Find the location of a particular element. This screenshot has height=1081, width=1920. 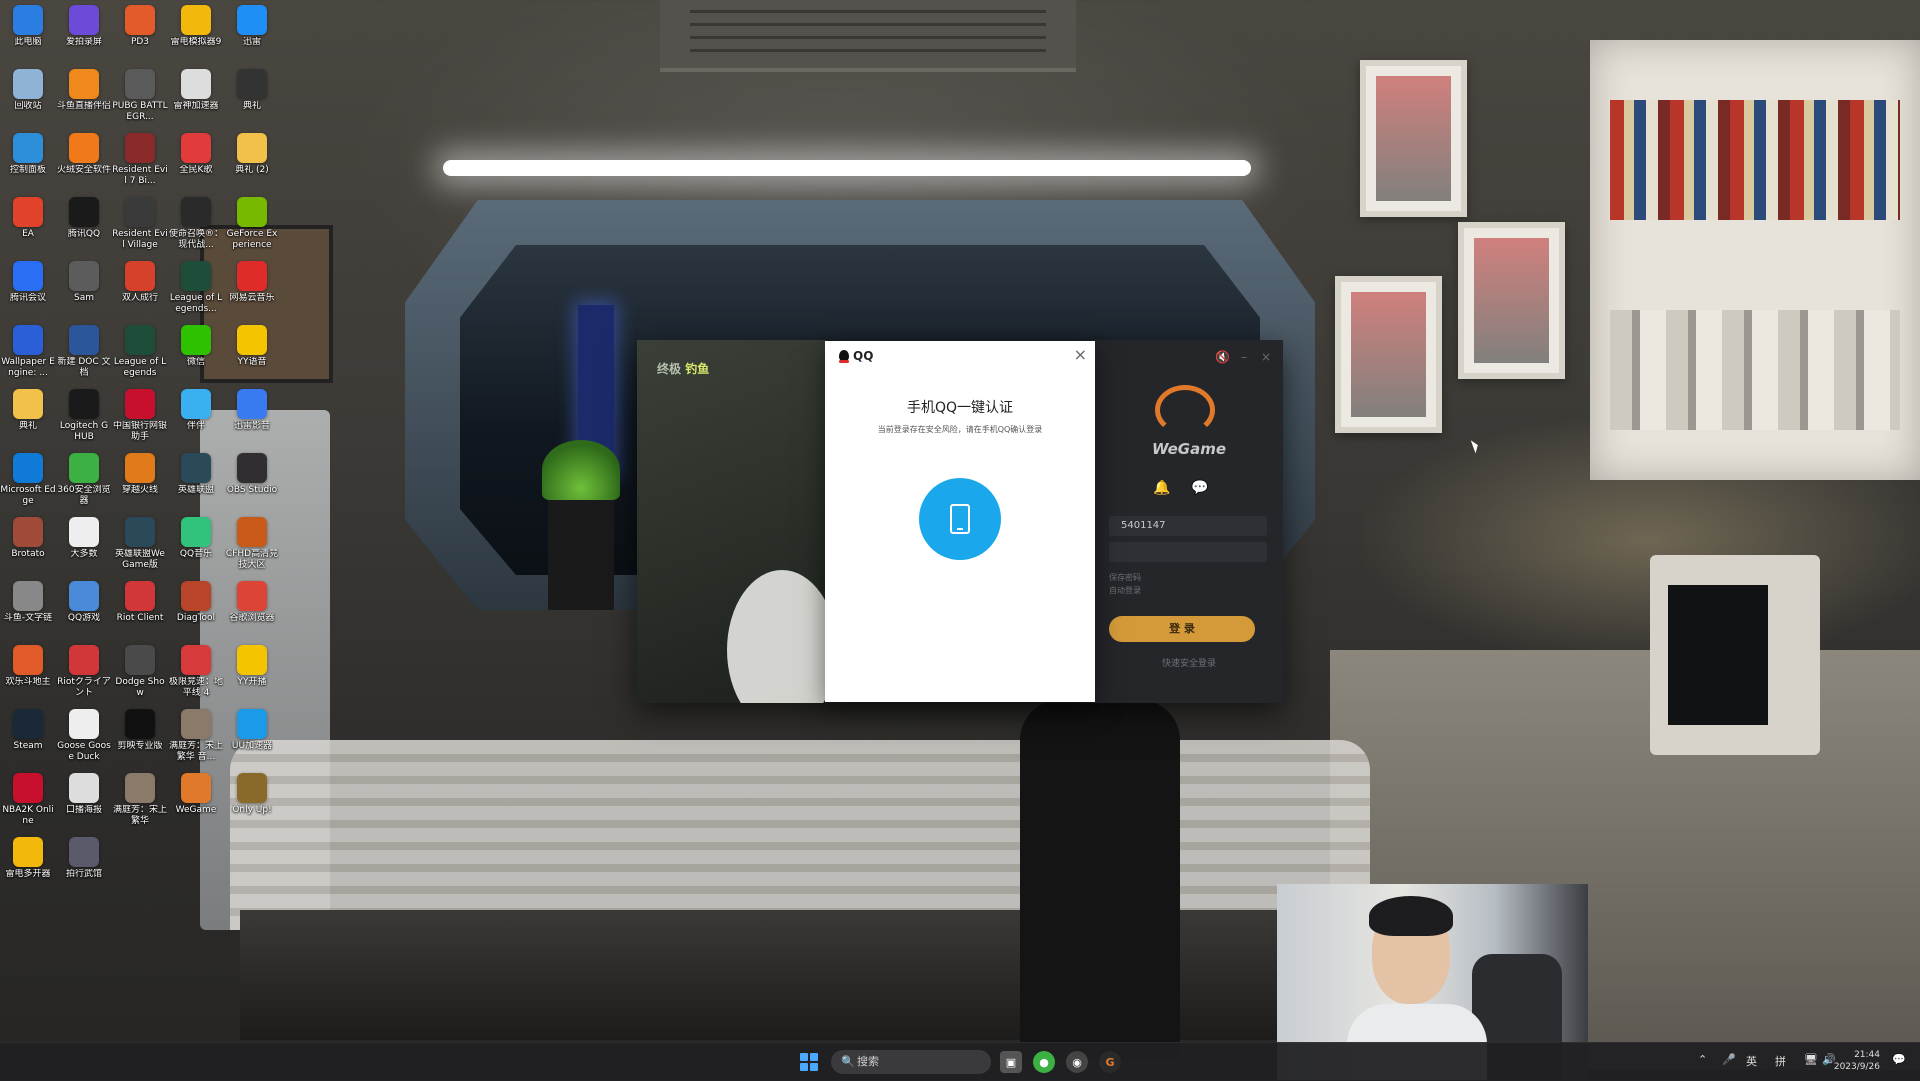

desktop-icon: YY开播 is located at coordinates (252, 665).